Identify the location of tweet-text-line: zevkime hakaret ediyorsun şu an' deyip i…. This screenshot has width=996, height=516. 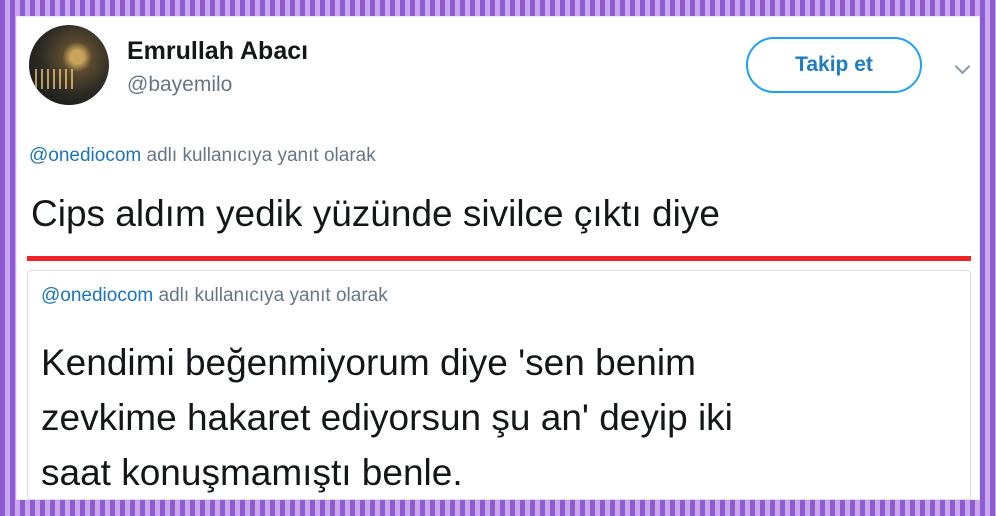
(387, 417).